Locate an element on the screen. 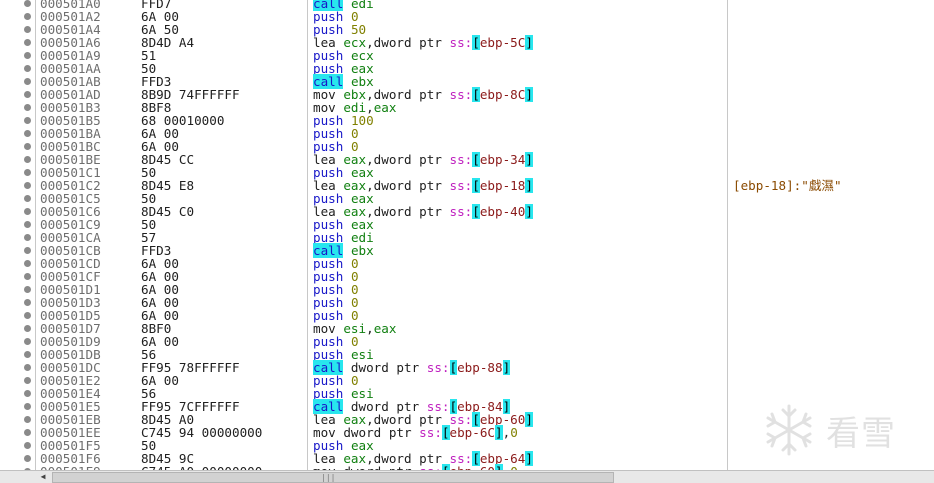  instruction-token: , is located at coordinates (370, 328).